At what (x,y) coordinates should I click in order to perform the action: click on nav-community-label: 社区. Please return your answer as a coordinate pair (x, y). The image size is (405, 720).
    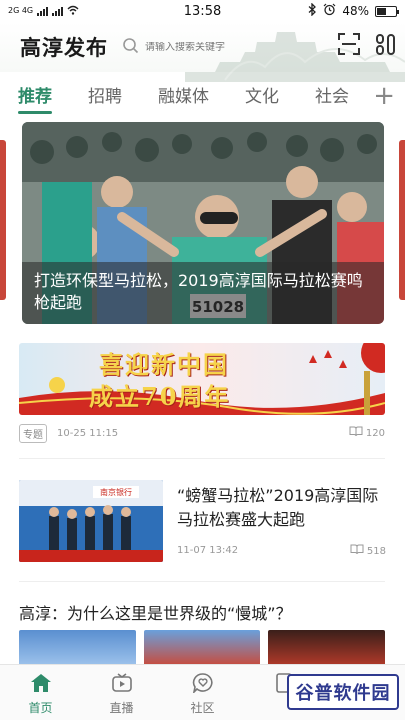
    Looking at the image, I should click on (202, 708).